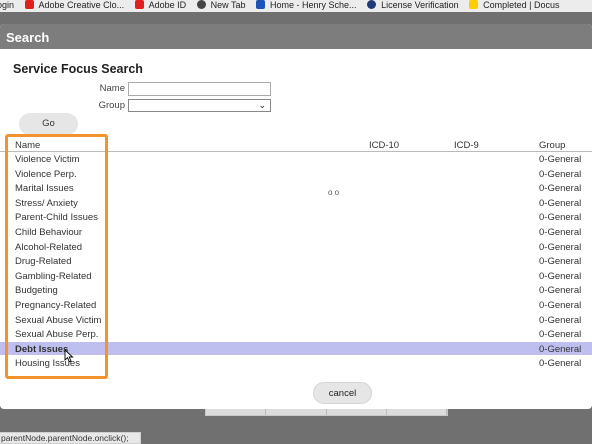 The image size is (592, 444). Describe the element at coordinates (262, 105) in the screenshot. I see `chevron-down-icon: ⌄` at that location.